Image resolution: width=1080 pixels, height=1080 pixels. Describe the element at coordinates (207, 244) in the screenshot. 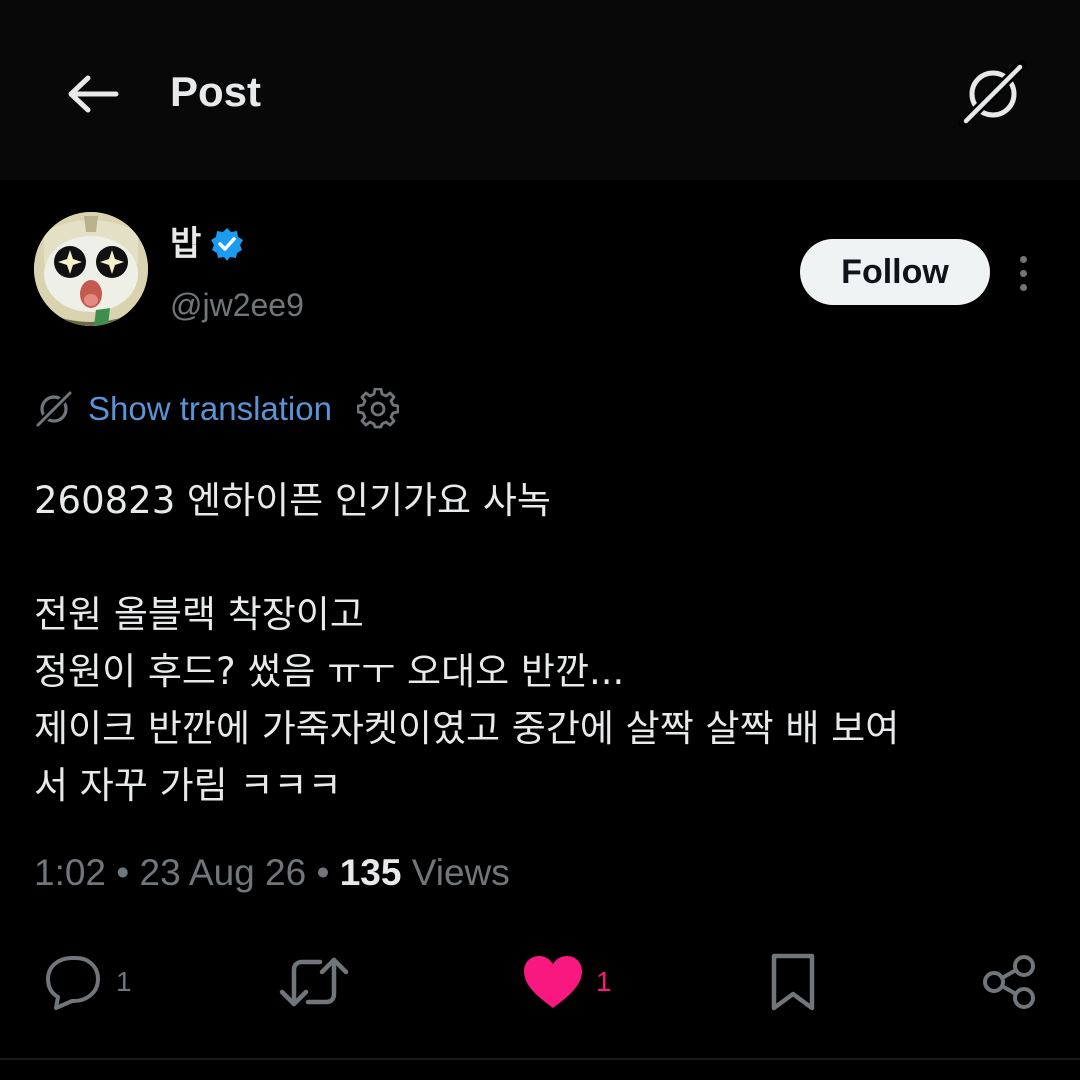

I see `author-name-row: 밥` at that location.